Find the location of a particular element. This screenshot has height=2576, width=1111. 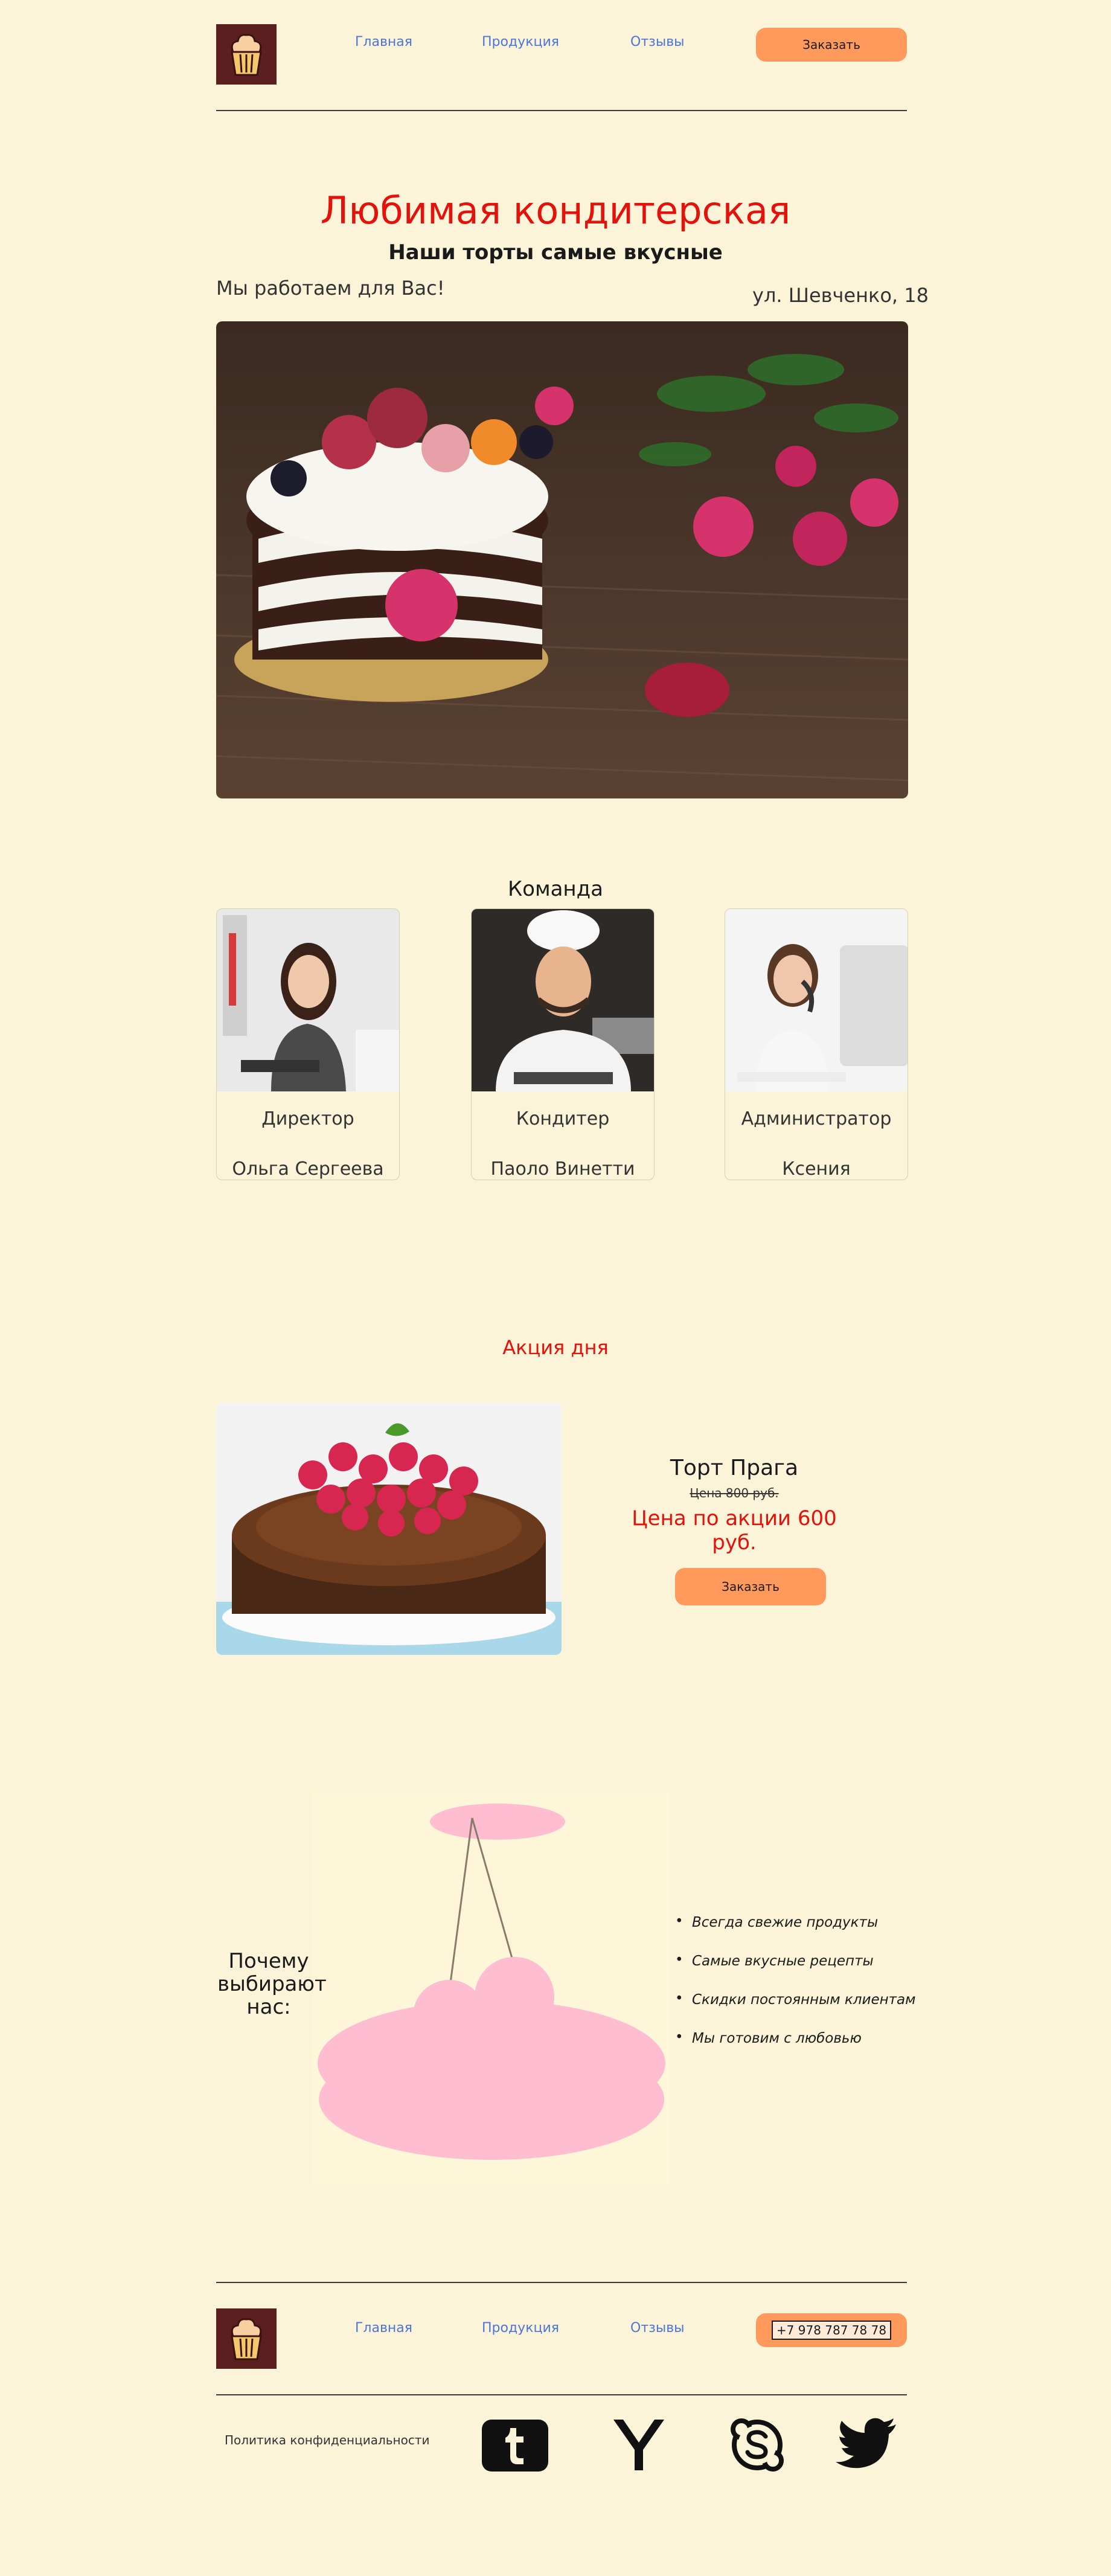

list-item: Самые вкусные рецепты is located at coordinates (795, 1960).